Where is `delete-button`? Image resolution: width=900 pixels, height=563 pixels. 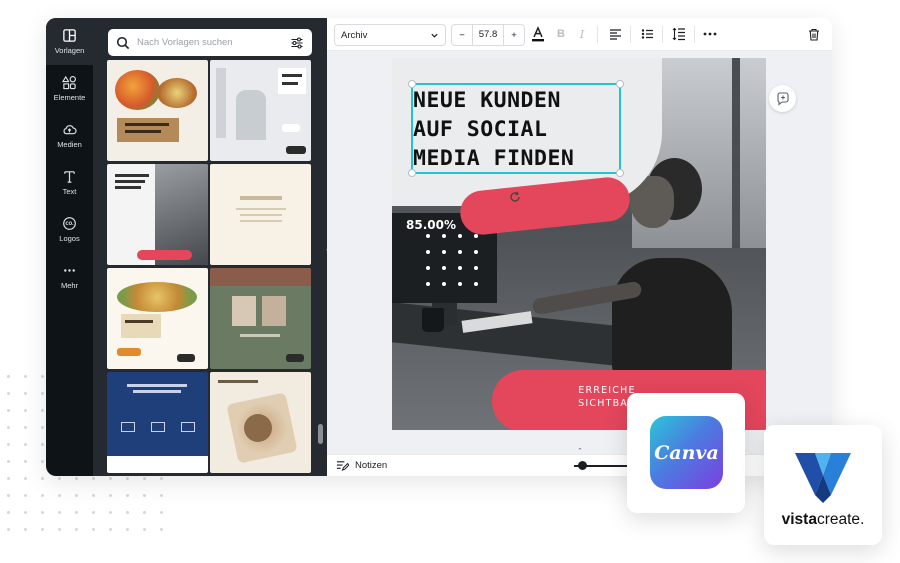 delete-button is located at coordinates (814, 34).